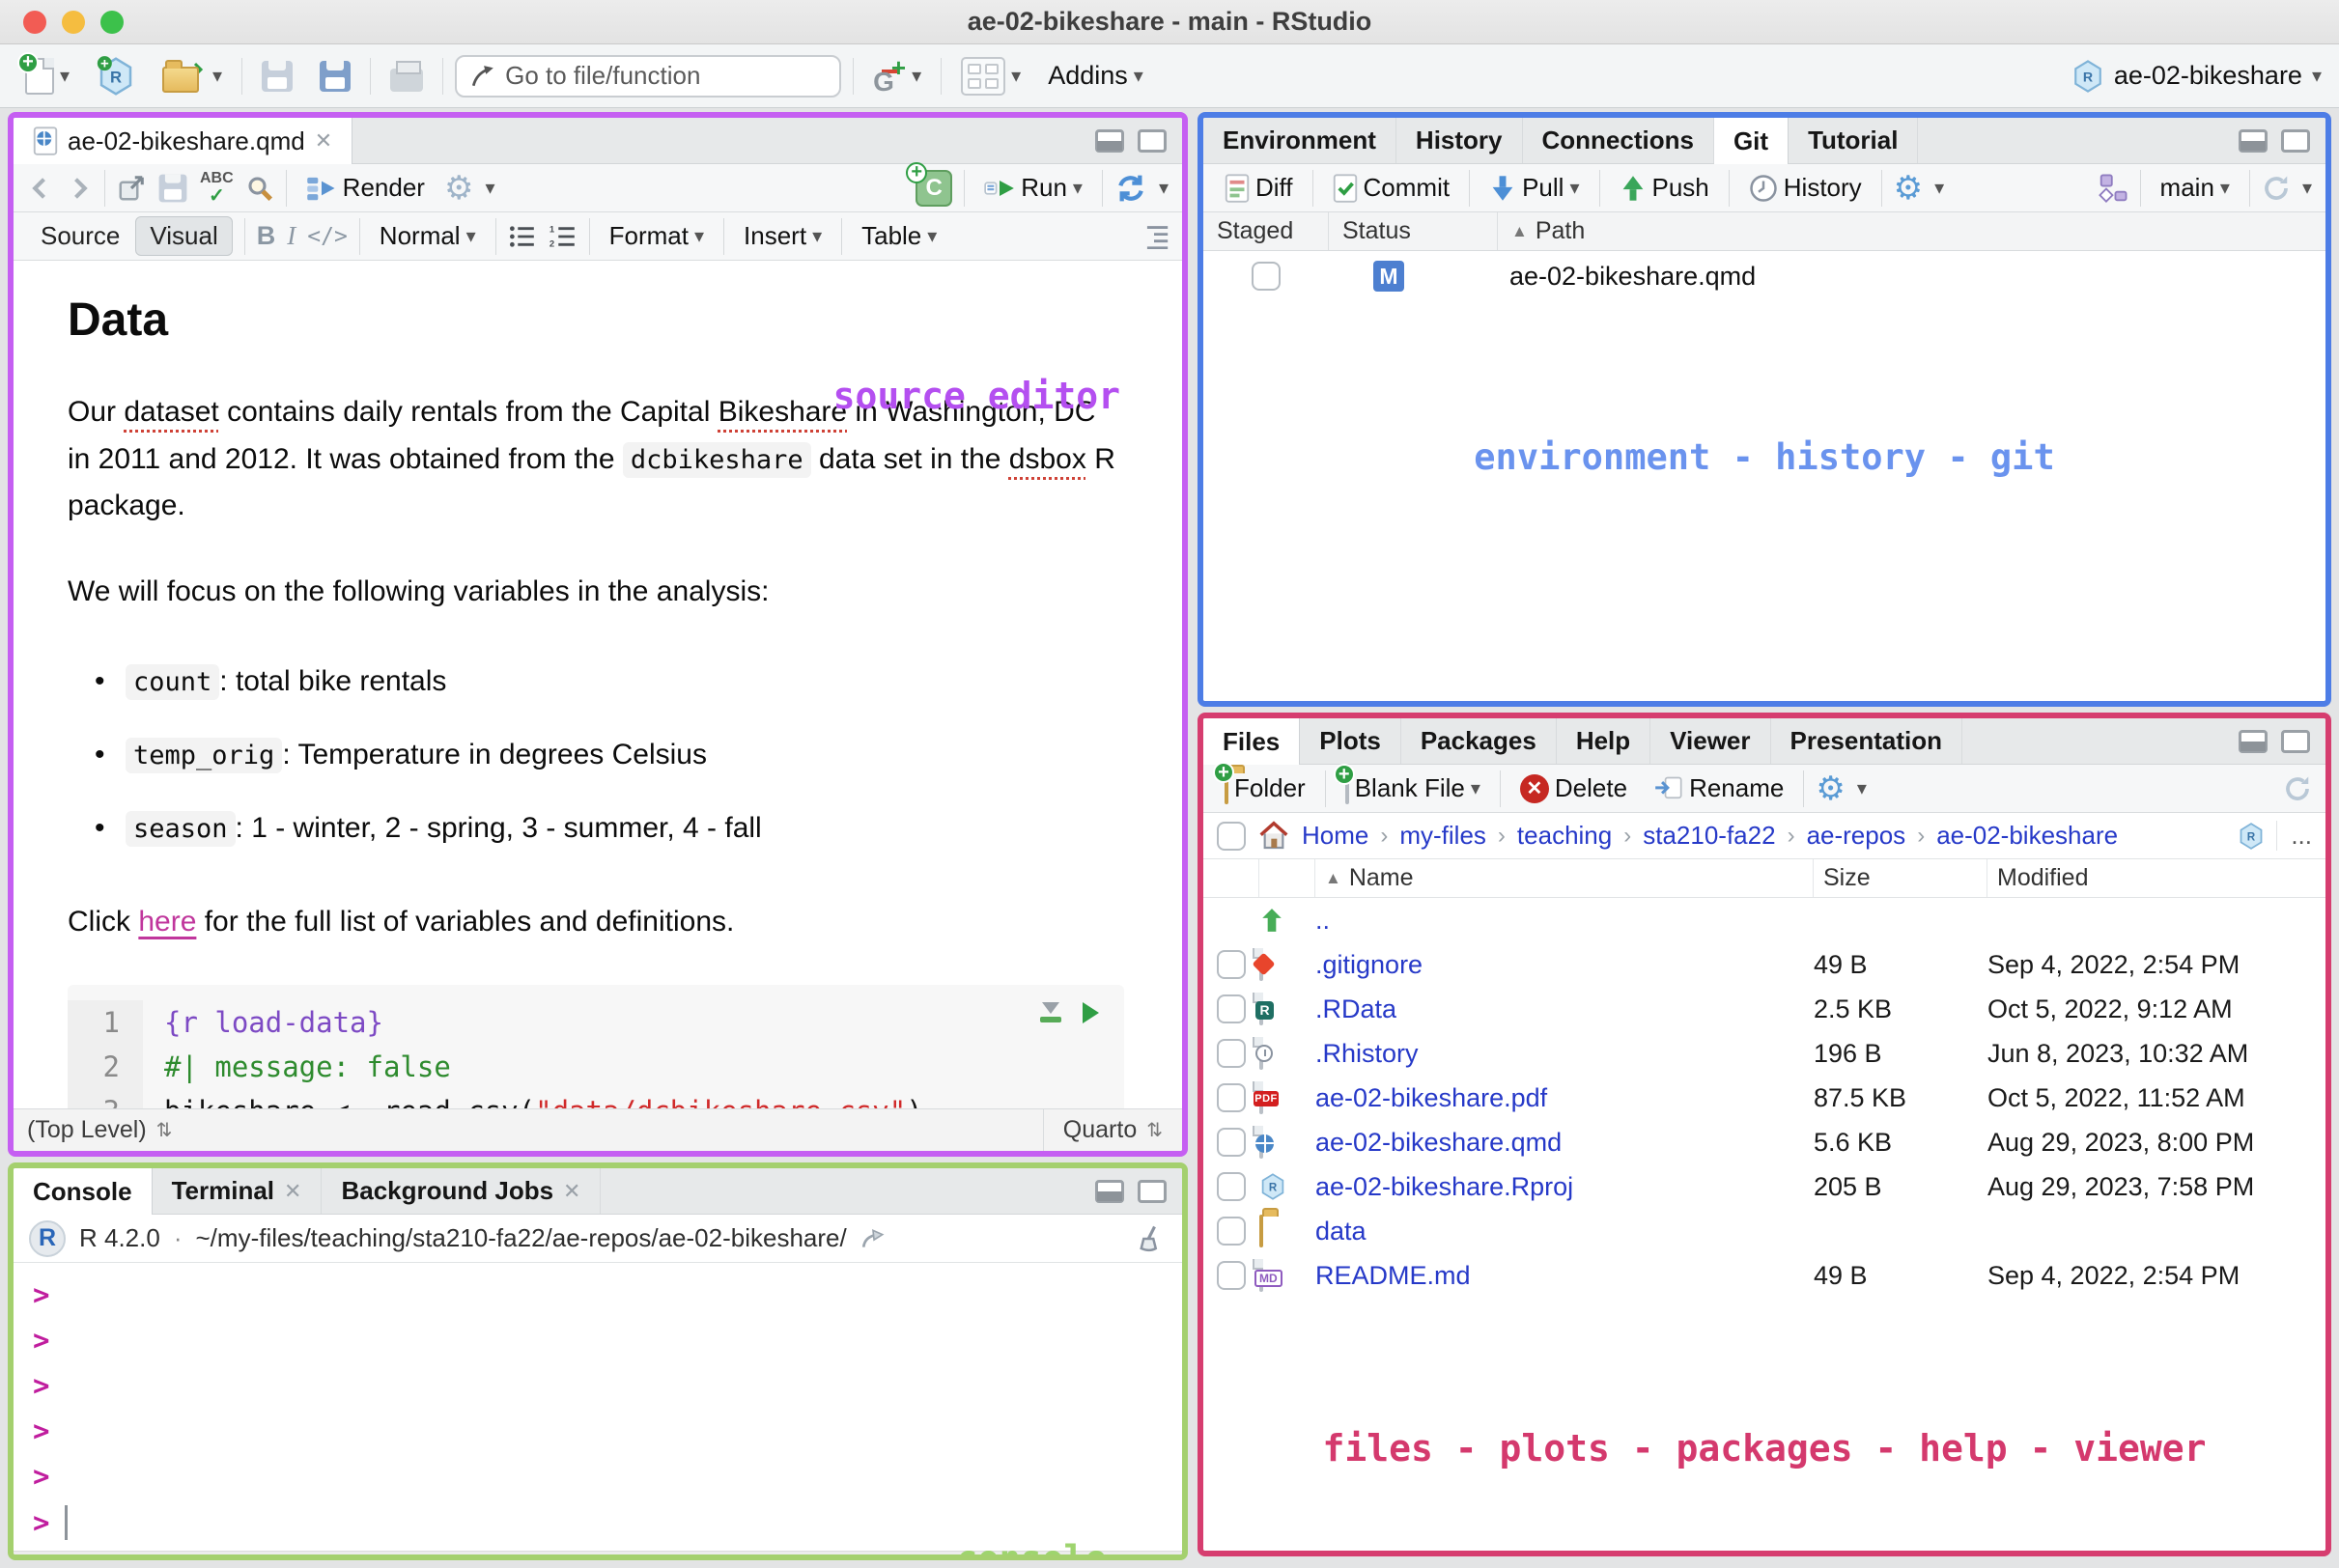 Image resolution: width=2339 pixels, height=1568 pixels. Describe the element at coordinates (80, 236) in the screenshot. I see `source-mode-button: Source` at that location.